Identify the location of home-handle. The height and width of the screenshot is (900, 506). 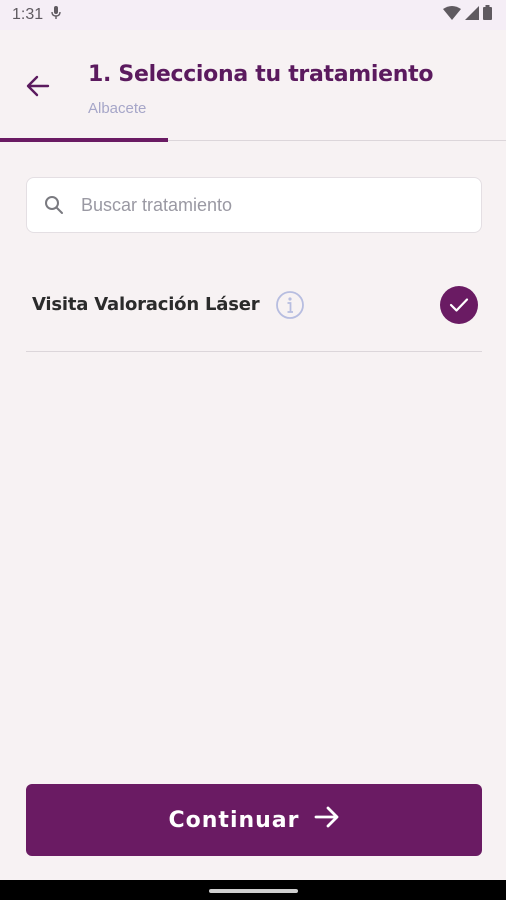
(253, 891).